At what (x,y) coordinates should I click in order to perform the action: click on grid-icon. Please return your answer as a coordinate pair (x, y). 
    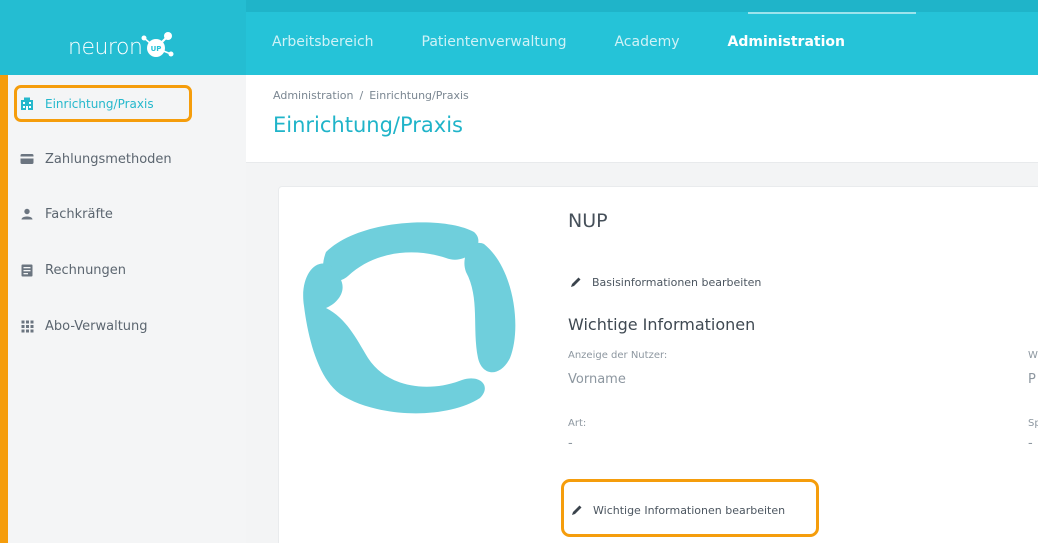
    Looking at the image, I should click on (27, 326).